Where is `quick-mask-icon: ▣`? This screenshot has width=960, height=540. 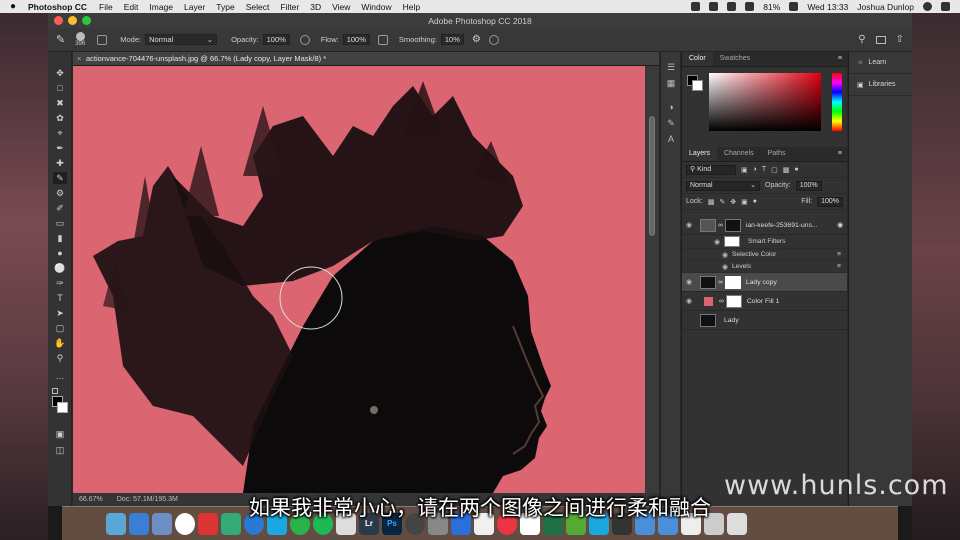
quick-mask-icon: ▣ is located at coordinates (60, 434).